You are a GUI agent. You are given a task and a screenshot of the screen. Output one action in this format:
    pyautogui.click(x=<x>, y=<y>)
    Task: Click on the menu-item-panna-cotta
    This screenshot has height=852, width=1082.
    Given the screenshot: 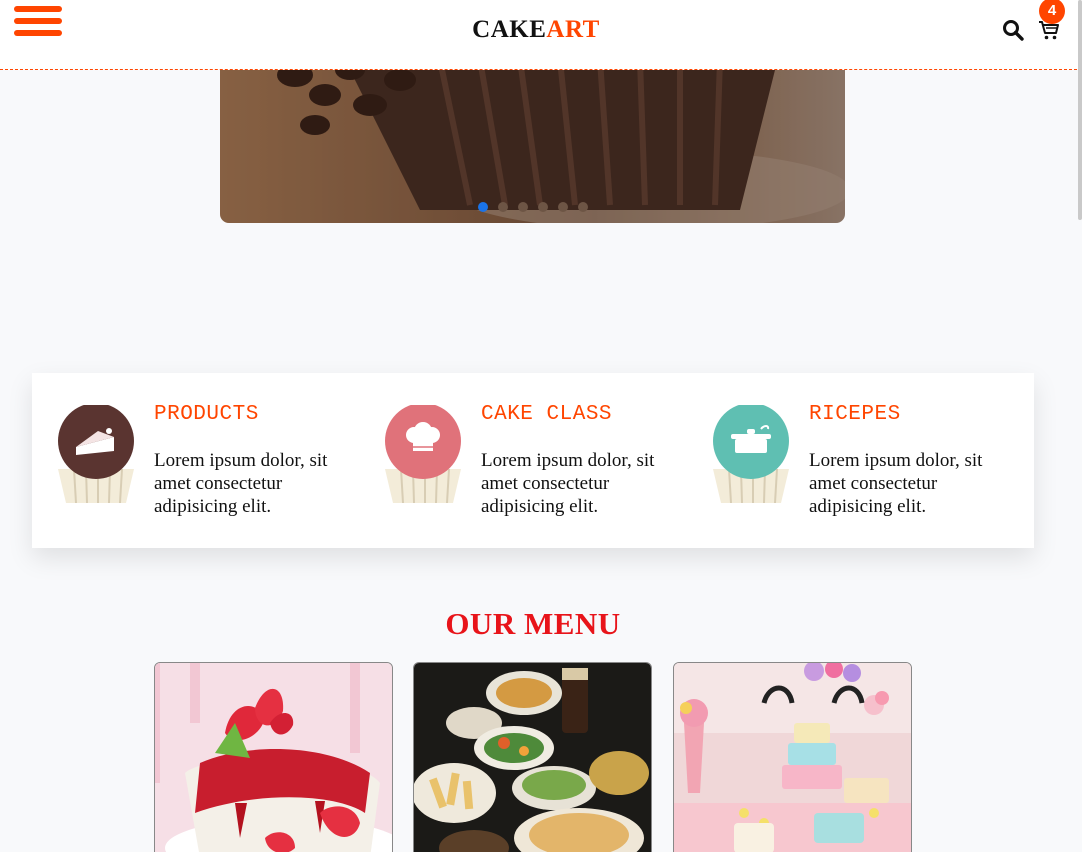 What is the action you would take?
    pyautogui.click(x=273, y=757)
    